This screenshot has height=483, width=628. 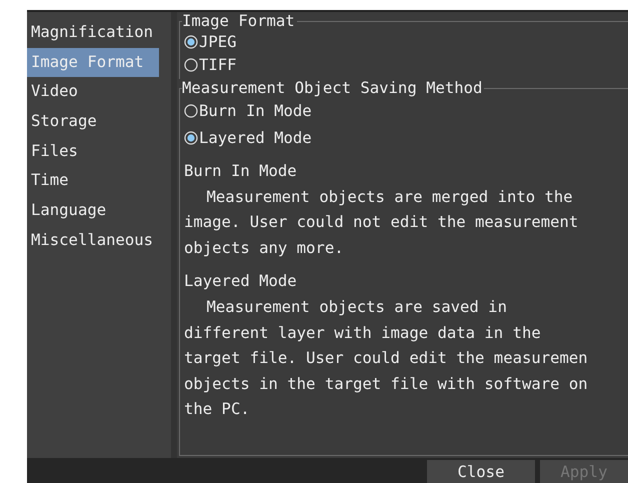 What do you see at coordinates (241, 281) in the screenshot?
I see `note-heading: Layered Mode` at bounding box center [241, 281].